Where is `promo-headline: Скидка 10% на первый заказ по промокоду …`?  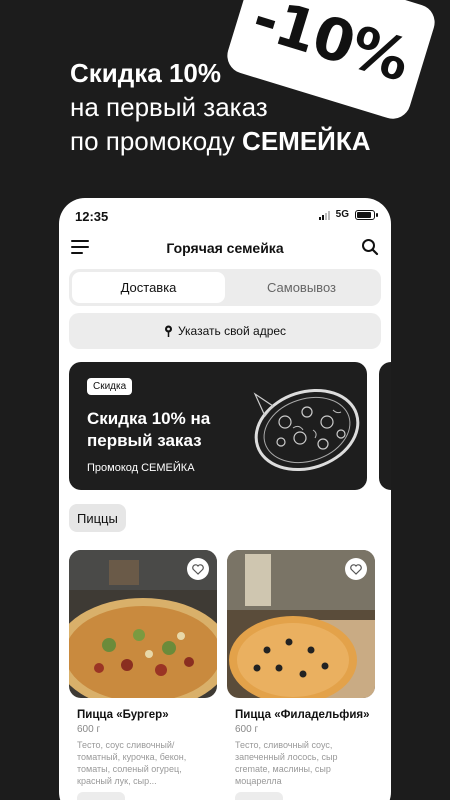 promo-headline: Скидка 10% на первый заказ по промокоду … is located at coordinates (250, 107).